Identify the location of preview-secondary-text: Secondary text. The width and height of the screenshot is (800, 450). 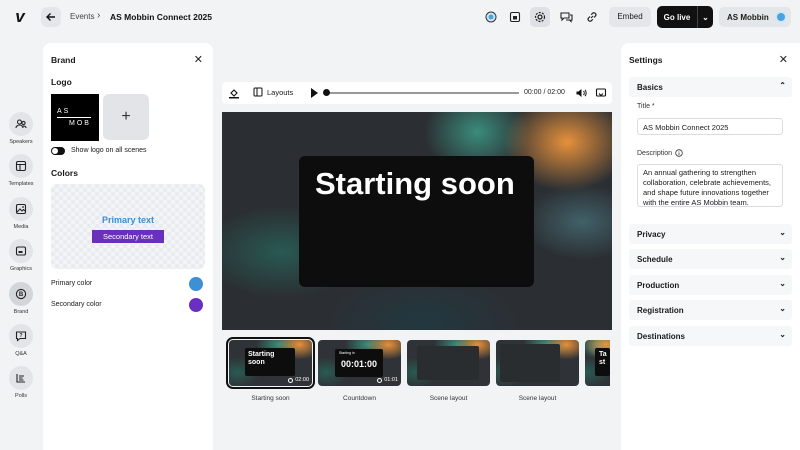
(128, 236).